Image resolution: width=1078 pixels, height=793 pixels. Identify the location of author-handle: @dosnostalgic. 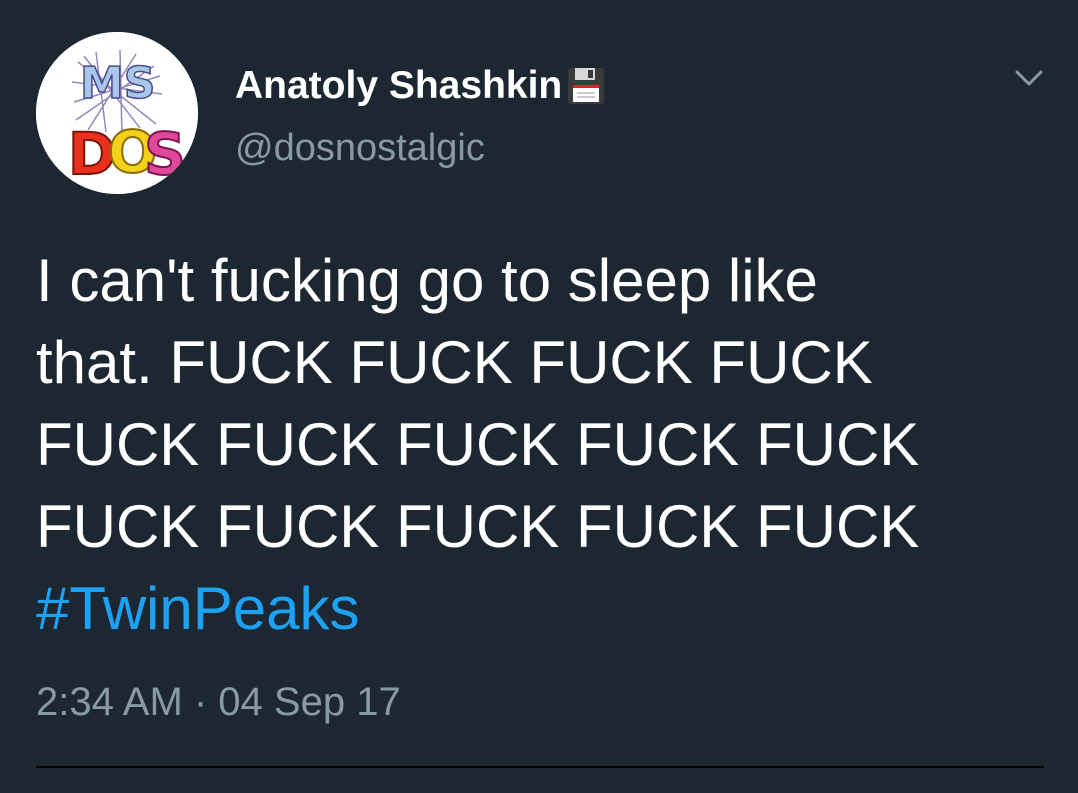
(360, 148).